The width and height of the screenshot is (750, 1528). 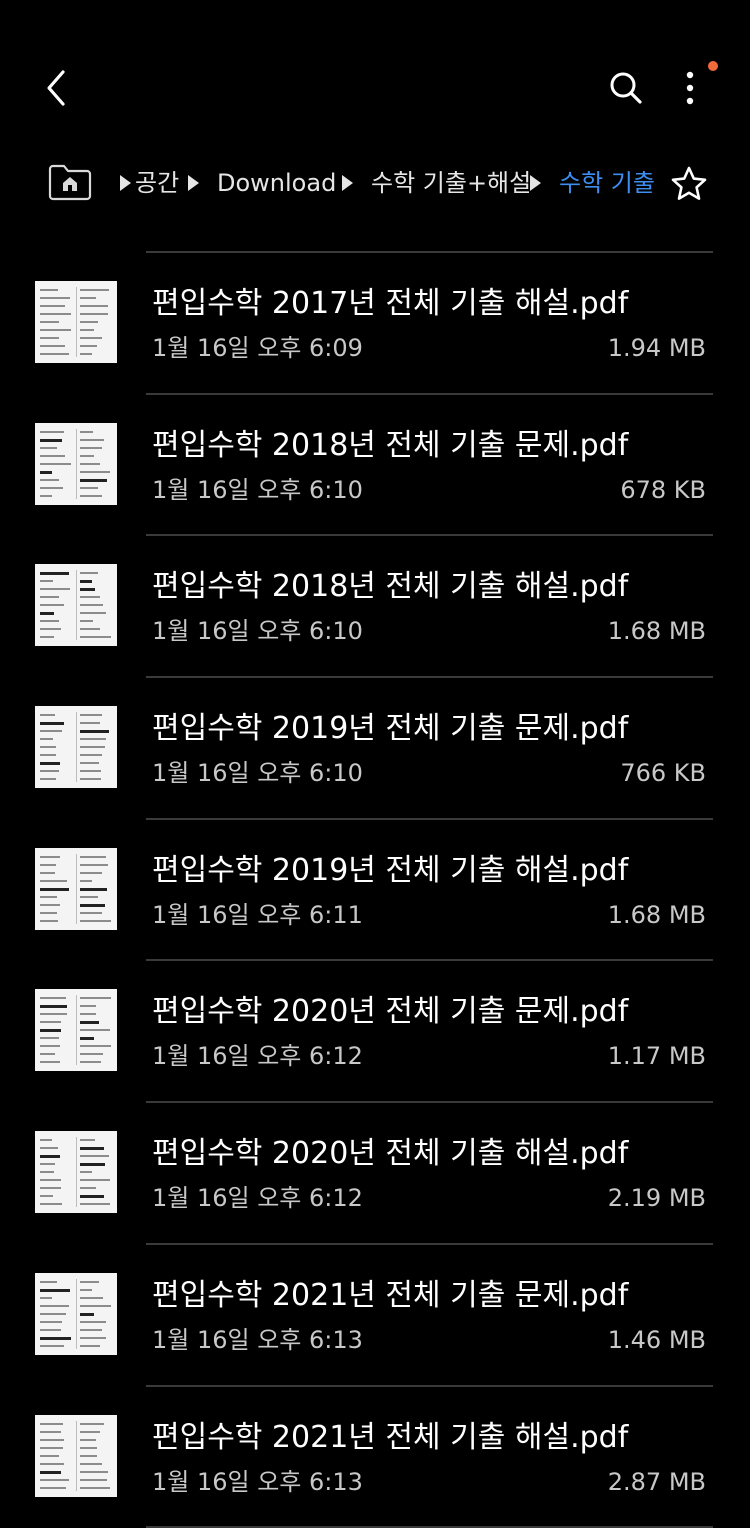 What do you see at coordinates (626, 88) in the screenshot?
I see `search-button` at bounding box center [626, 88].